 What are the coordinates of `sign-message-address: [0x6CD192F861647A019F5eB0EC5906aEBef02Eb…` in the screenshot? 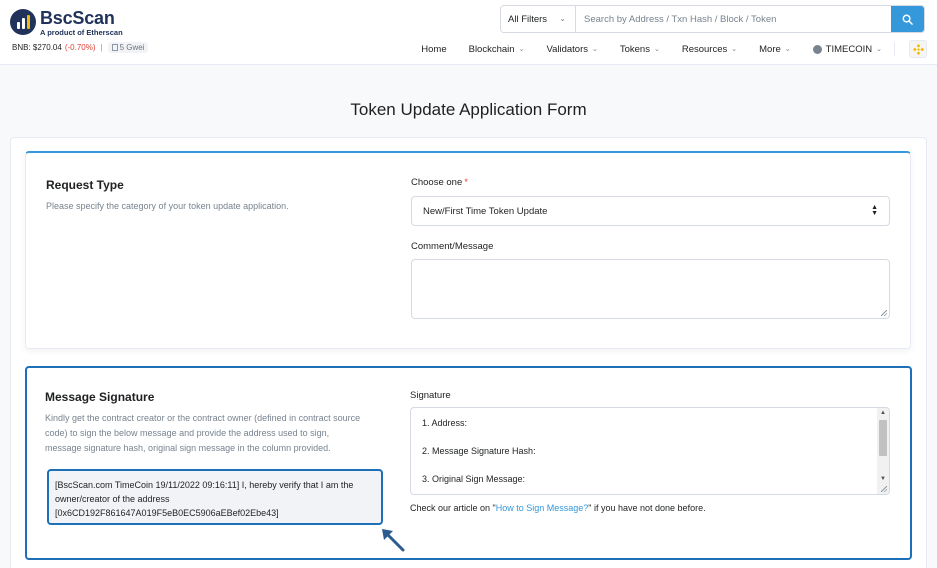 It's located at (167, 513).